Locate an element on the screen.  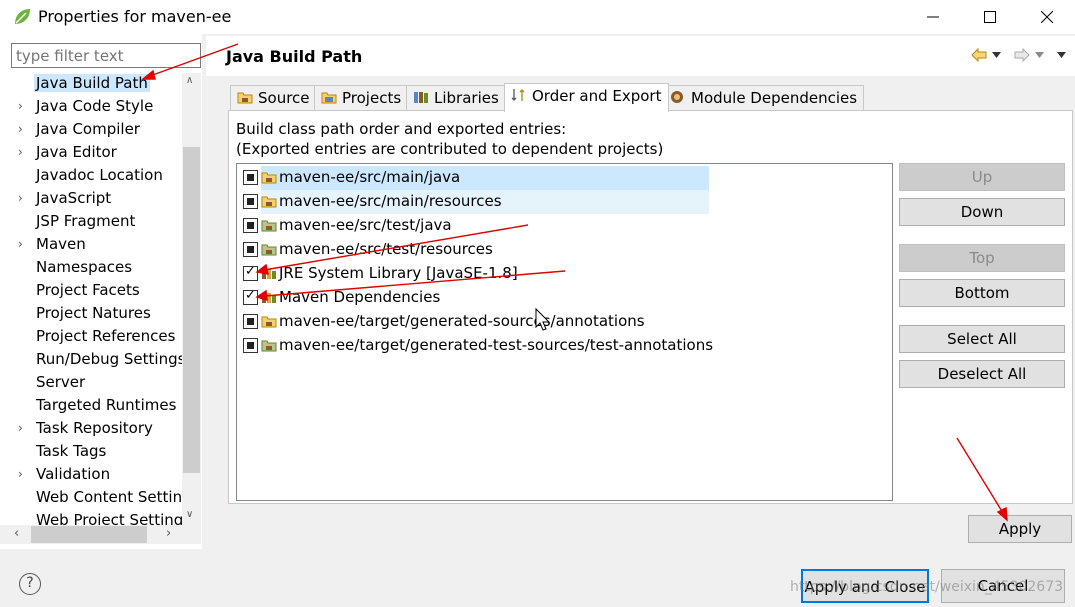
tab-module-dependencies: Module Dependencies is located at coordinates (764, 98).